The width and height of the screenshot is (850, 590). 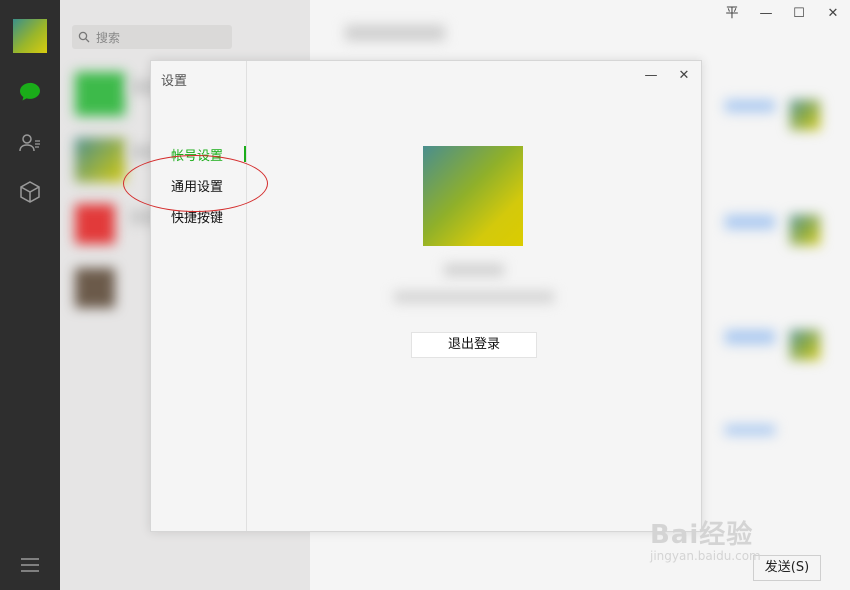 What do you see at coordinates (195, 183) in the screenshot?
I see `annotation-ellipse` at bounding box center [195, 183].